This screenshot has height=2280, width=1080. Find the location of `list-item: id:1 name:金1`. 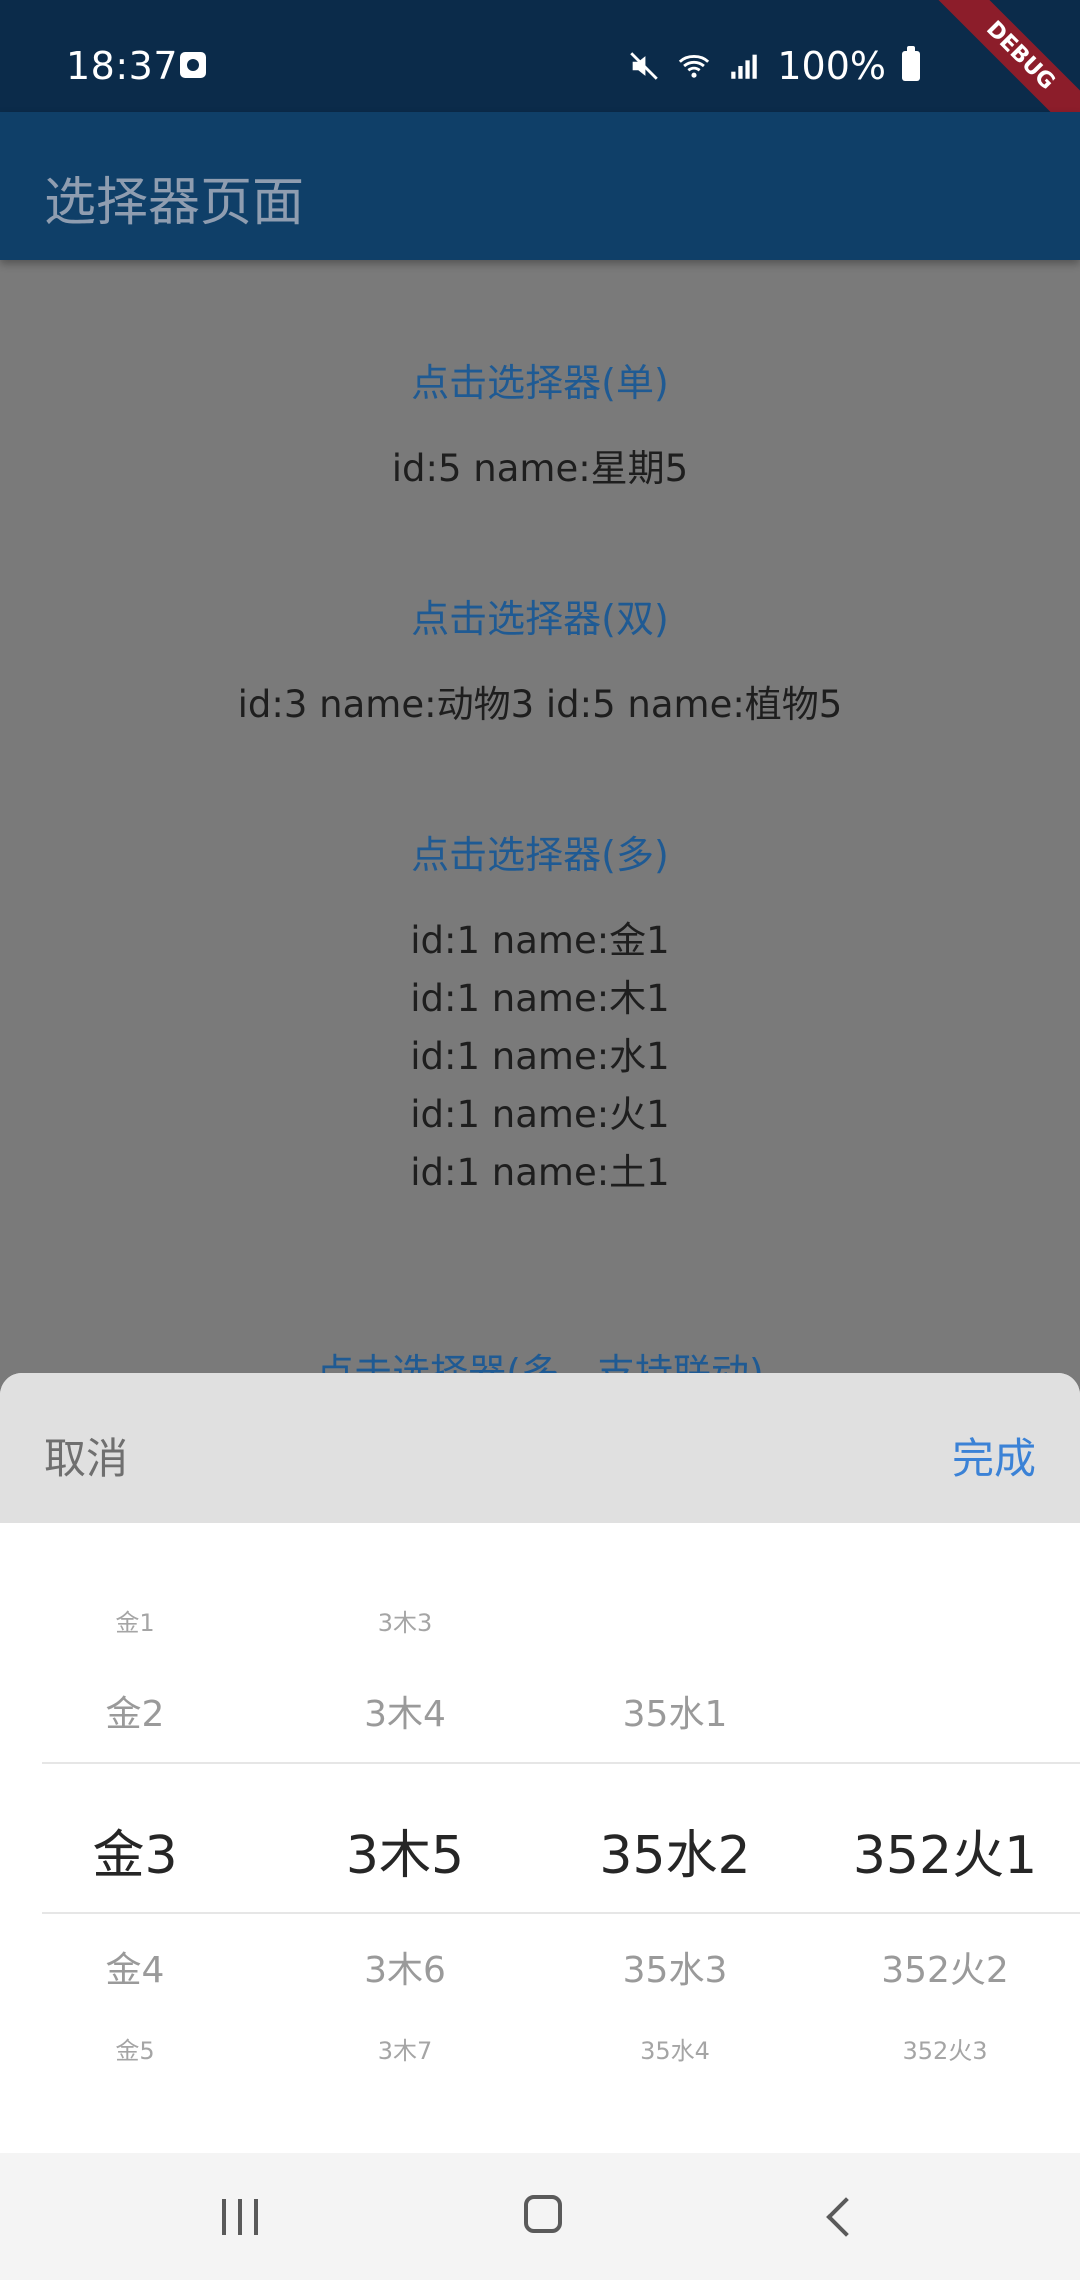

list-item: id:1 name:金1 is located at coordinates (540, 940).